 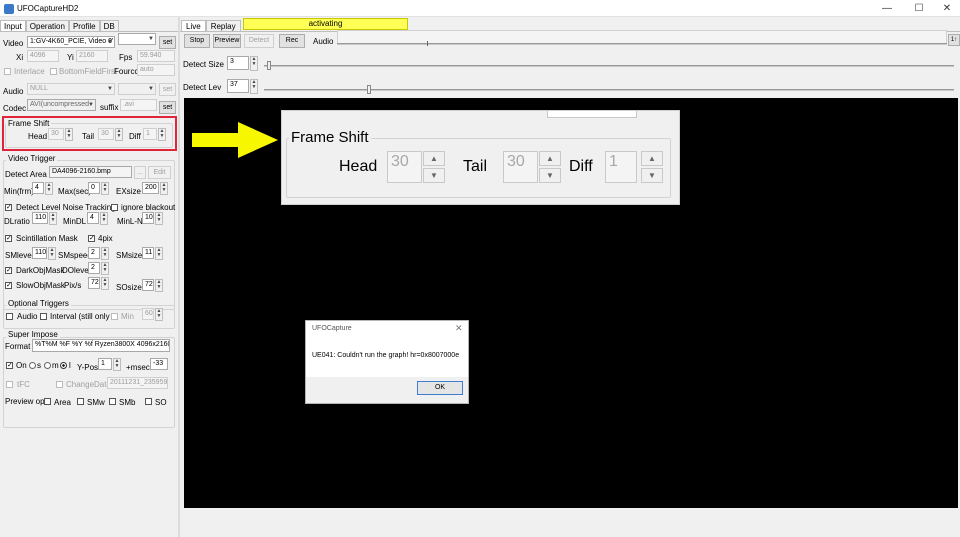 What do you see at coordinates (71, 89) in the screenshot?
I see `audio-combo: NULL ▼` at bounding box center [71, 89].